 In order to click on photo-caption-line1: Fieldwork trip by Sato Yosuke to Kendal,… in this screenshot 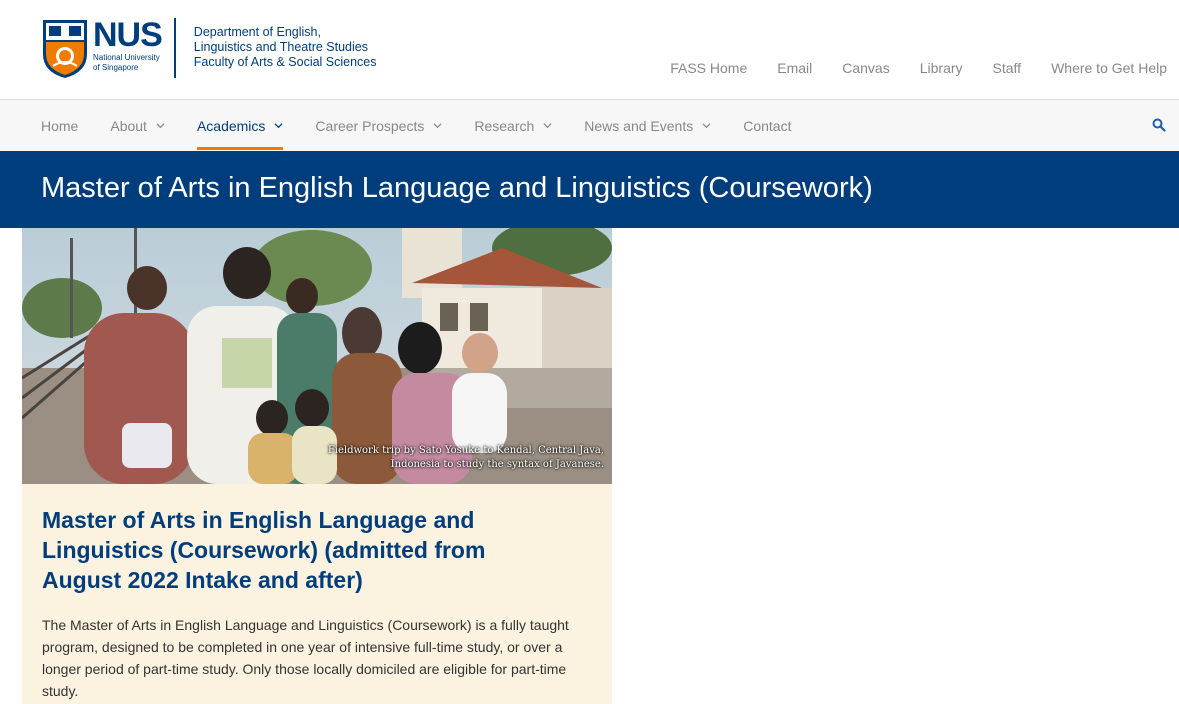, I will do `click(465, 450)`.